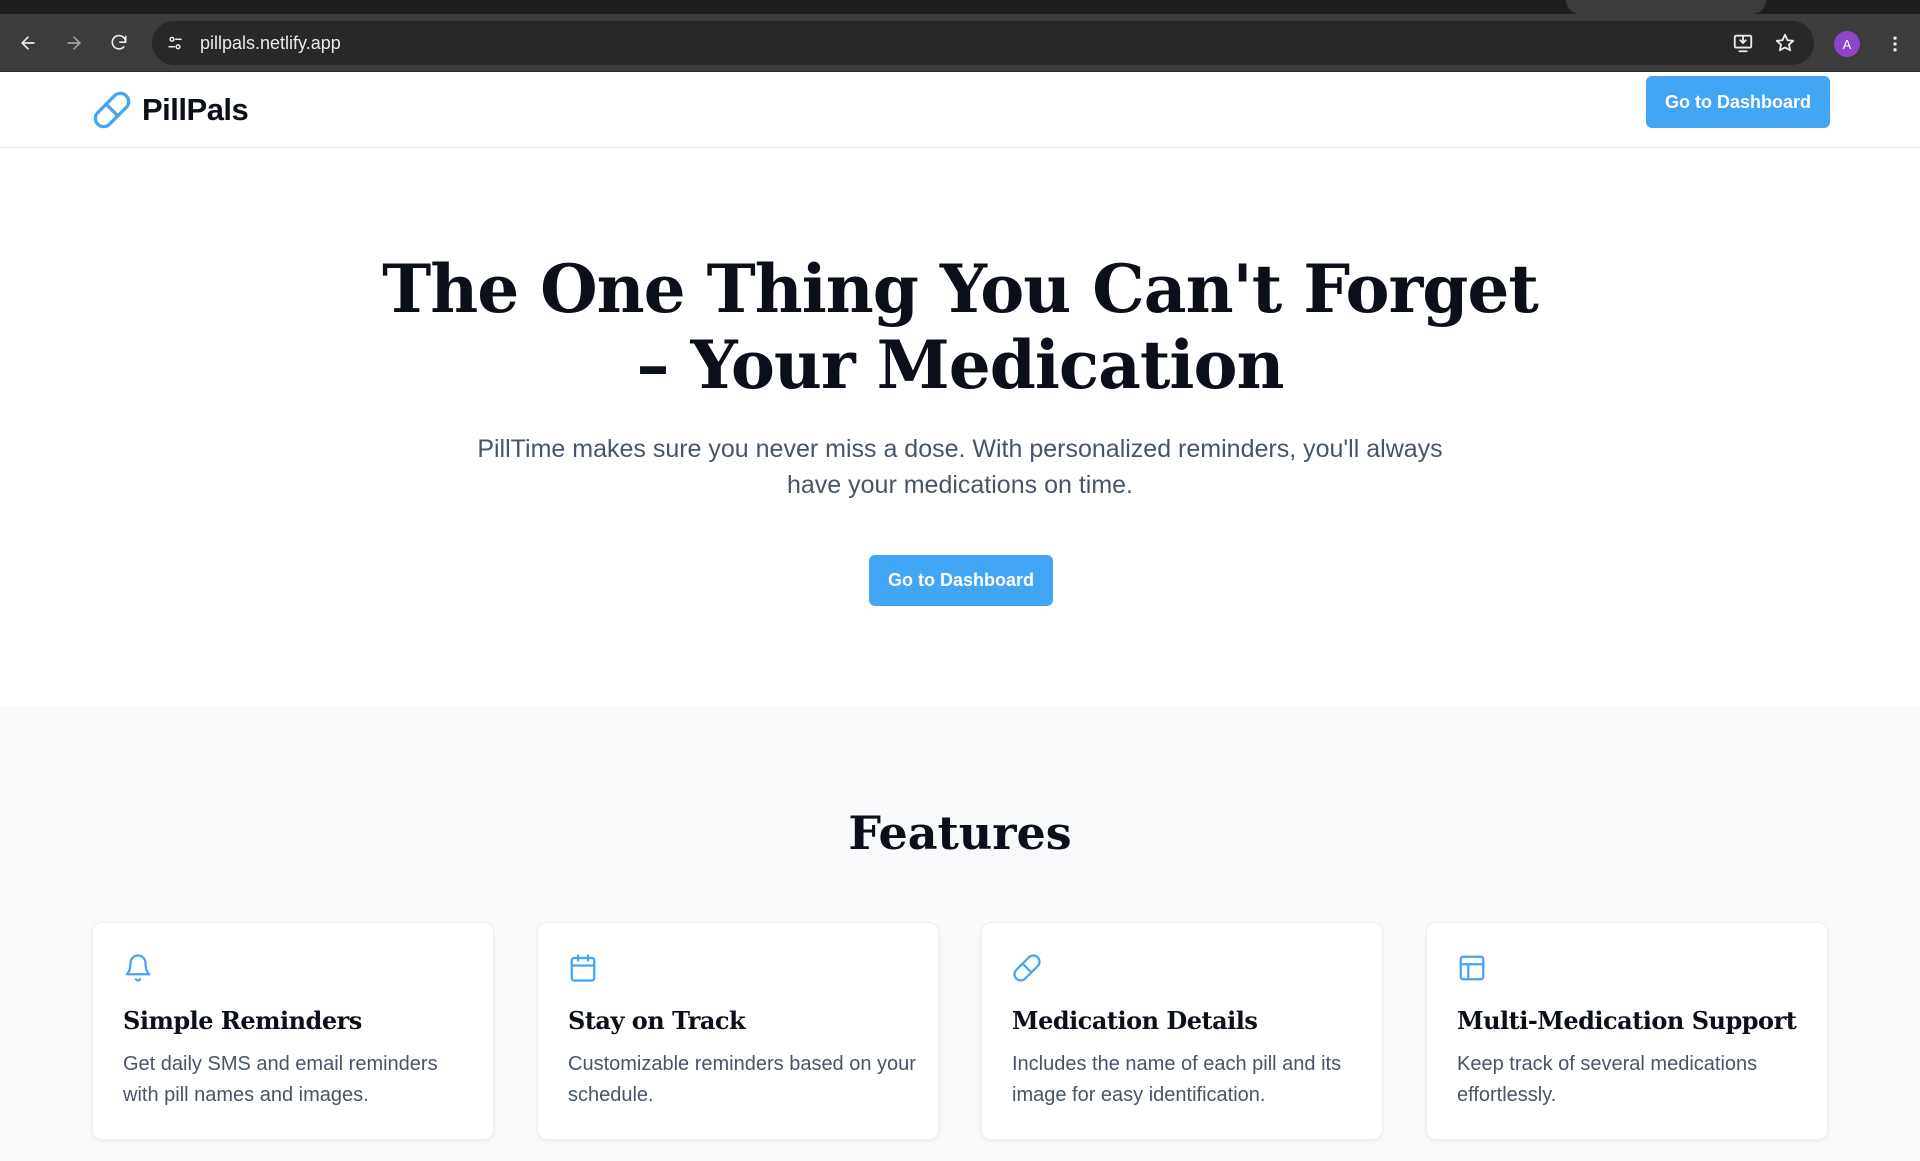 This screenshot has width=1920, height=1161. What do you see at coordinates (657, 1020) in the screenshot?
I see `feature-card-title: Stay on Track` at bounding box center [657, 1020].